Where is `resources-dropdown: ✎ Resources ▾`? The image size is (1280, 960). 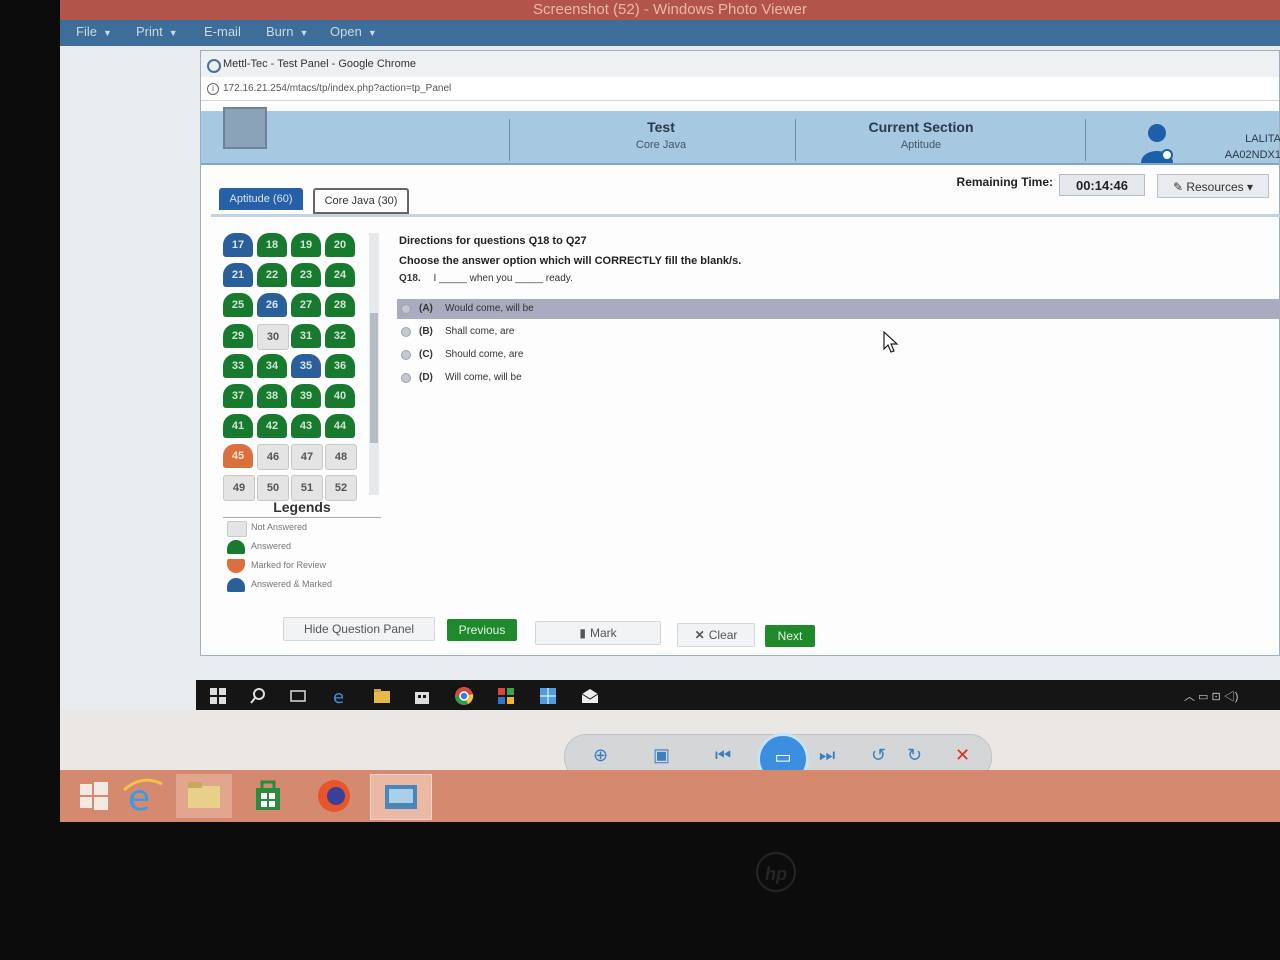
resources-dropdown: ✎ Resources ▾ is located at coordinates (1213, 186).